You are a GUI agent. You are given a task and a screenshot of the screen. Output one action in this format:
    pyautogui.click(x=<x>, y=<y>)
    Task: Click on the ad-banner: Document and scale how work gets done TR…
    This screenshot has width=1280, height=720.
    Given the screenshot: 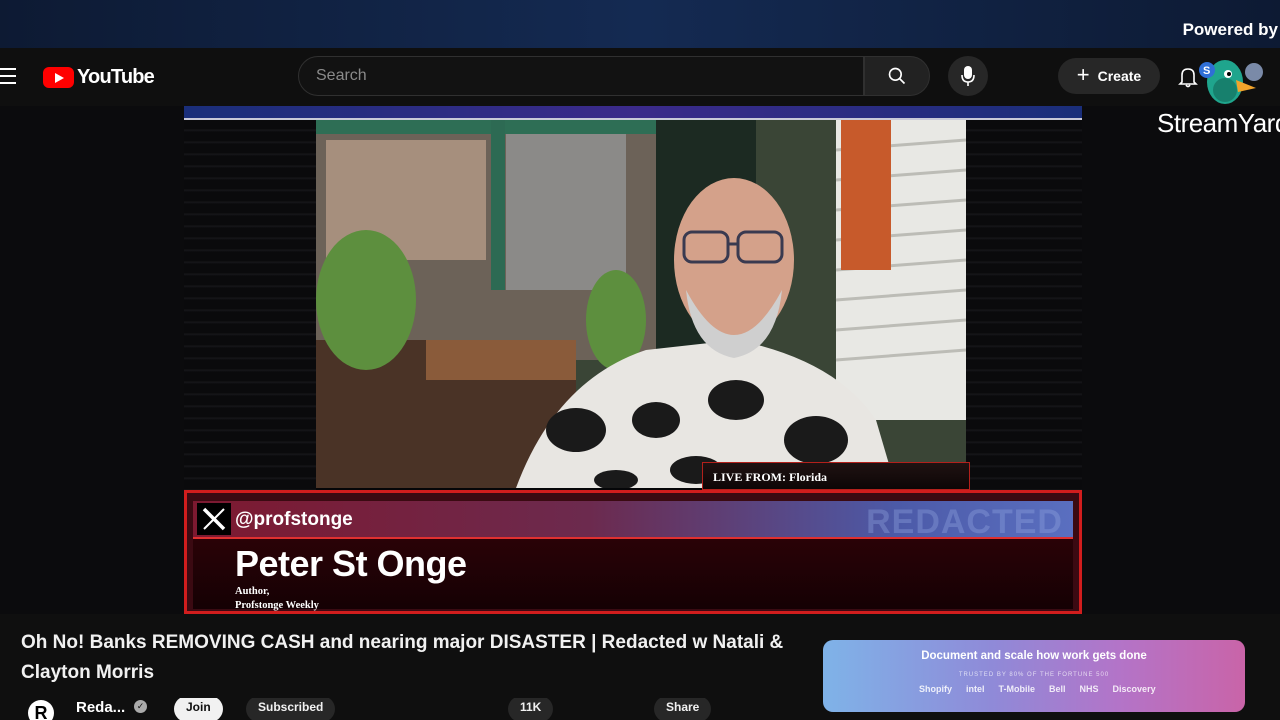 What is the action you would take?
    pyautogui.click(x=1034, y=676)
    